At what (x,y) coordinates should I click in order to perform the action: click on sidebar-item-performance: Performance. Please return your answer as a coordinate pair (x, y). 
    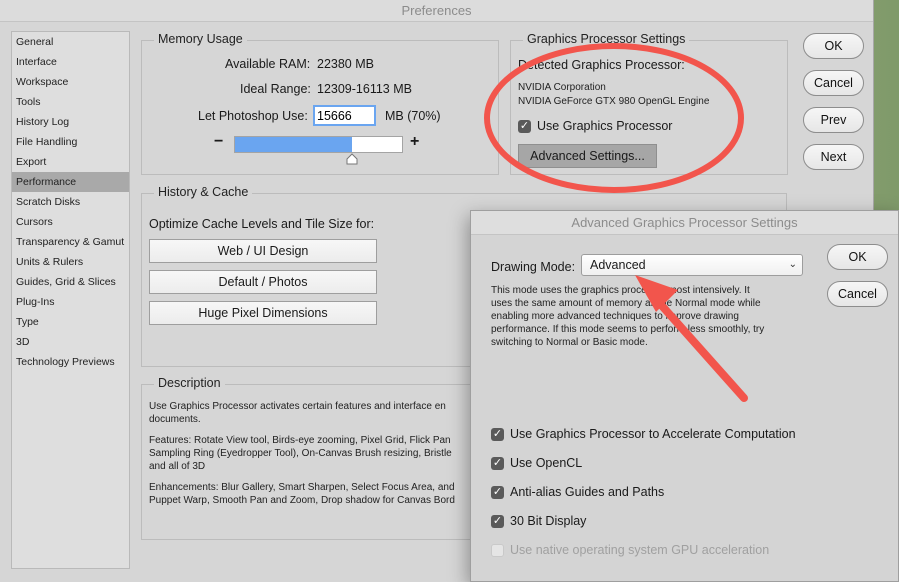
    Looking at the image, I should click on (70, 182).